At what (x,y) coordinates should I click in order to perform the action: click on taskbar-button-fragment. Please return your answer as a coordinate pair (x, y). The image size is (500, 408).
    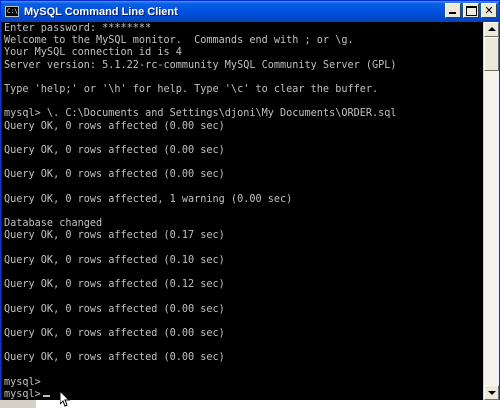
    Looking at the image, I should click on (18, 404).